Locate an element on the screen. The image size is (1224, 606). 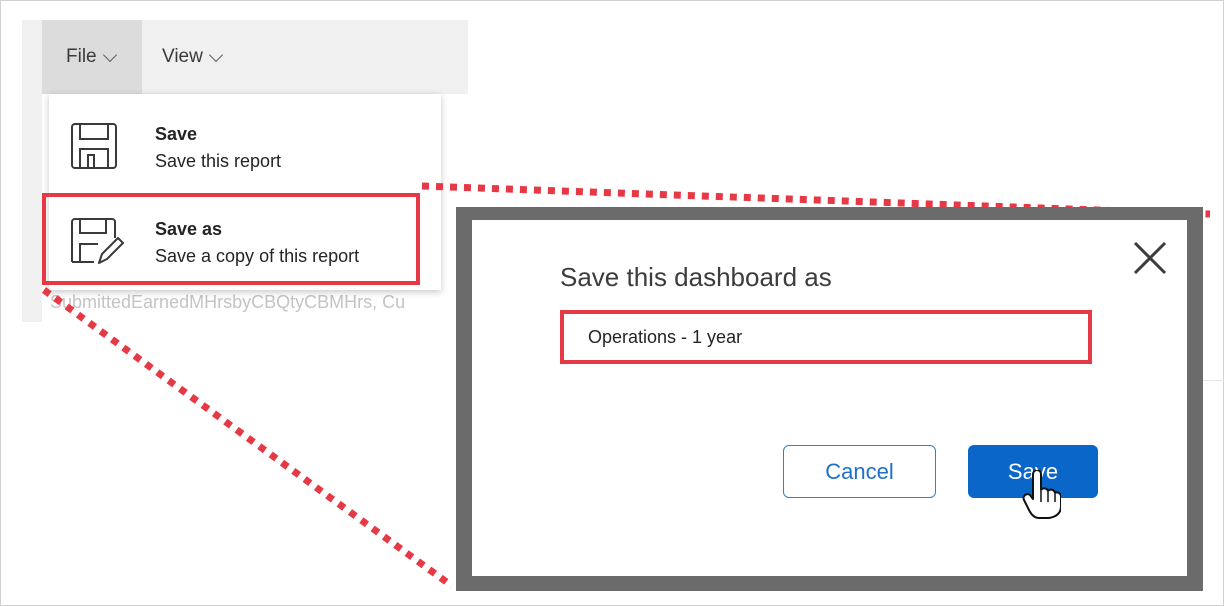
menu-item-save: Save Save this report is located at coordinates (245, 145).